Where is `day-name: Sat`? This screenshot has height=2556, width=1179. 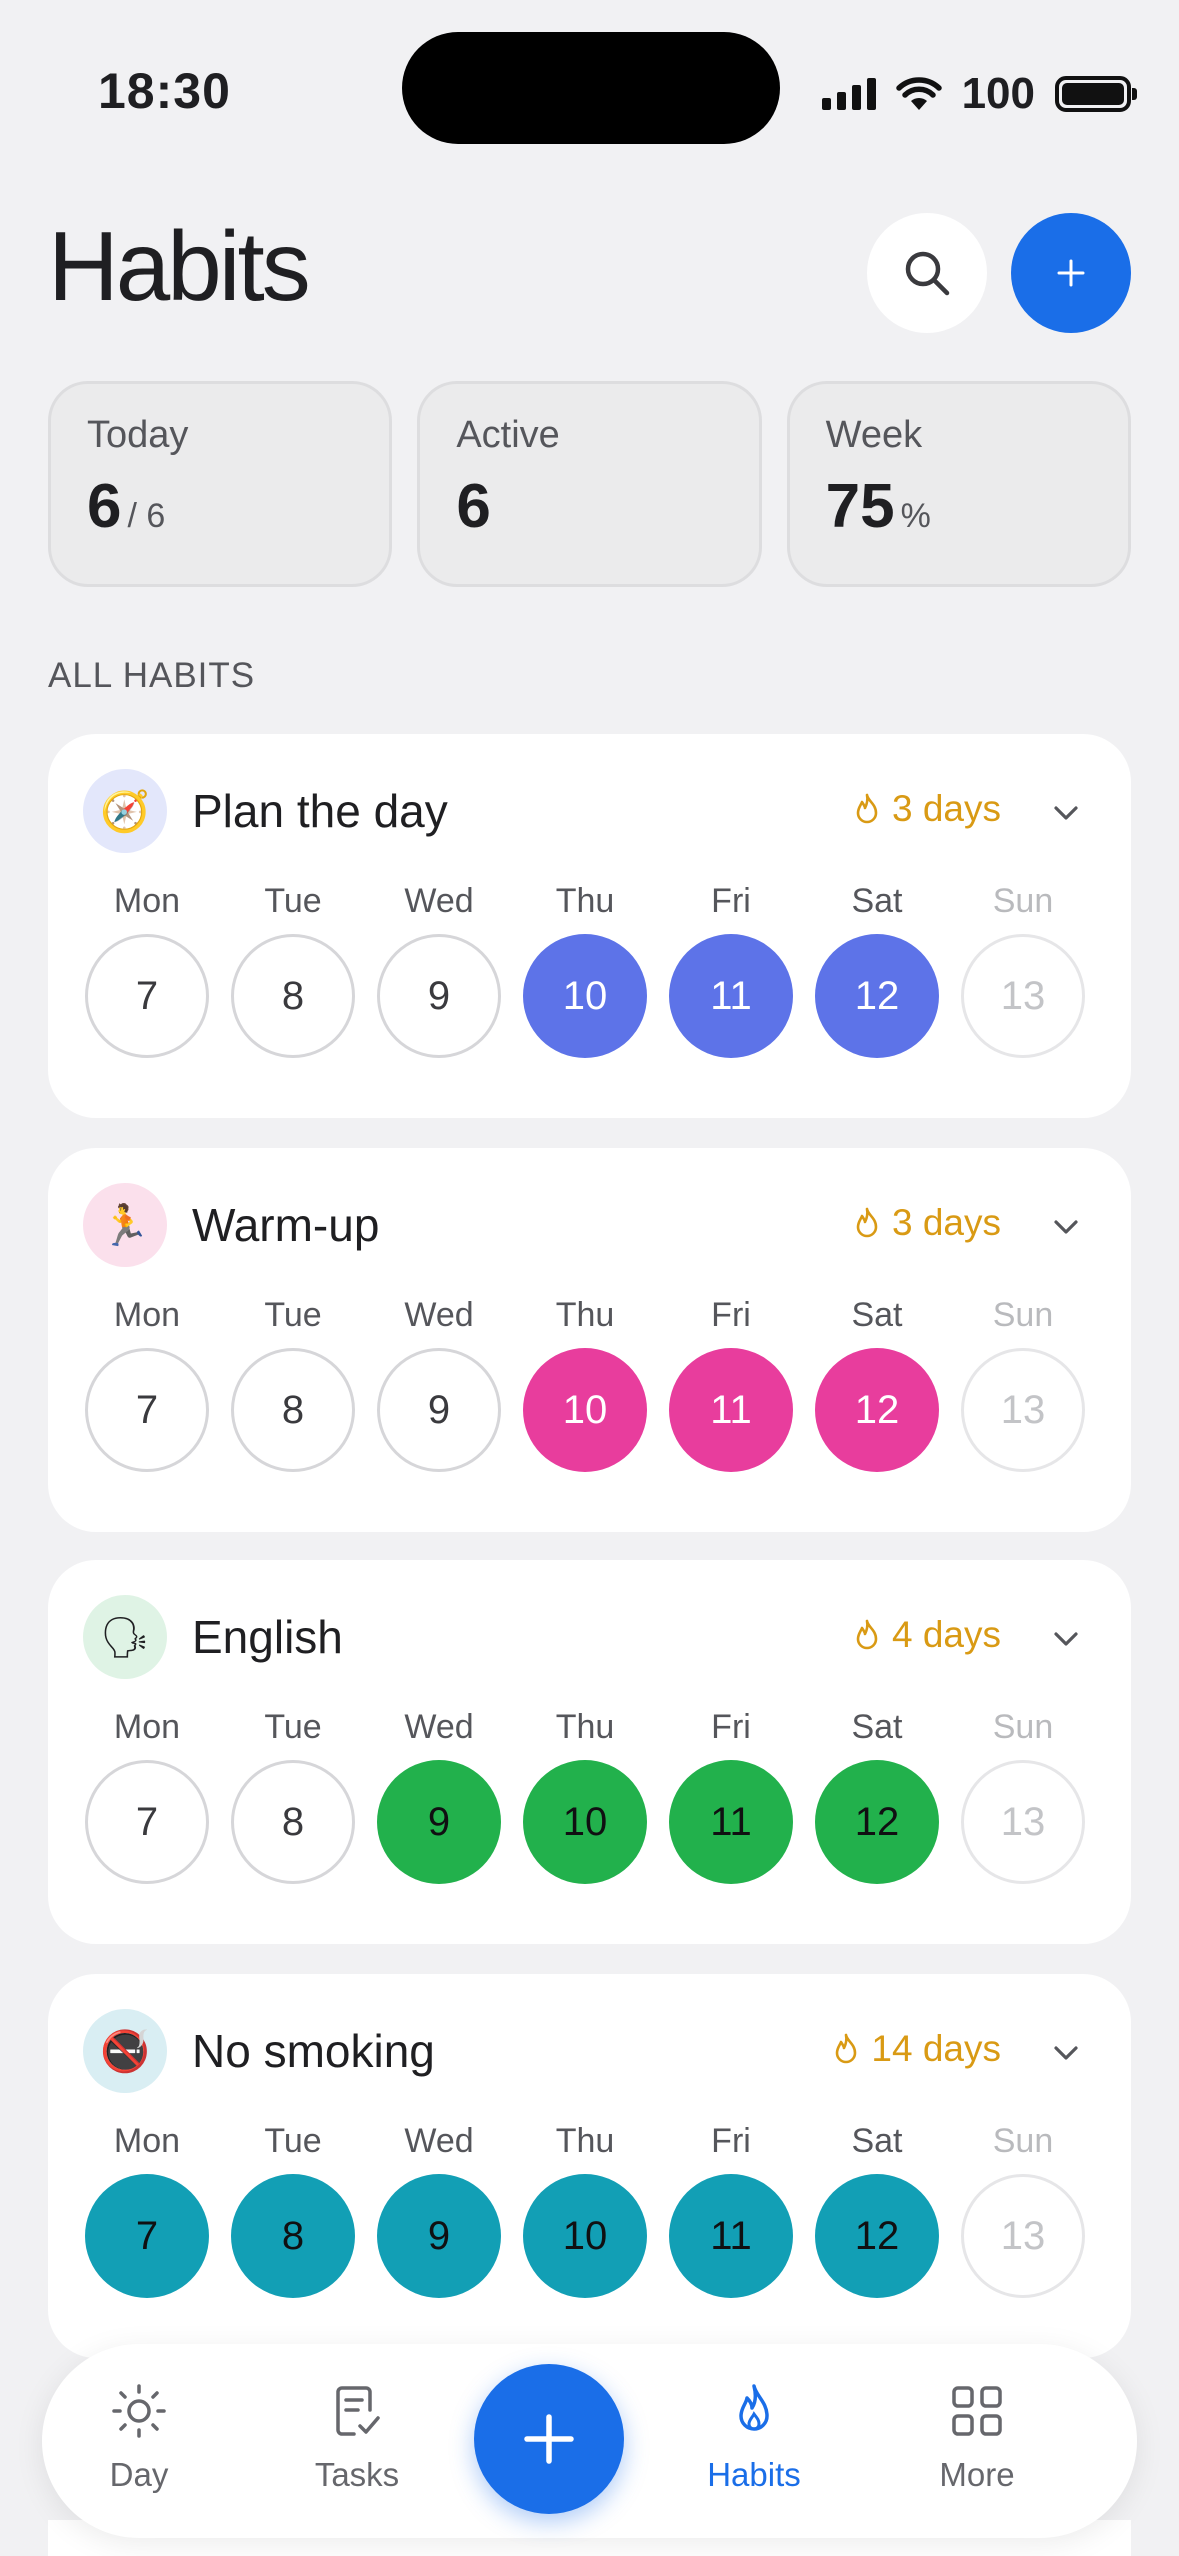
day-name: Sat is located at coordinates (877, 1315).